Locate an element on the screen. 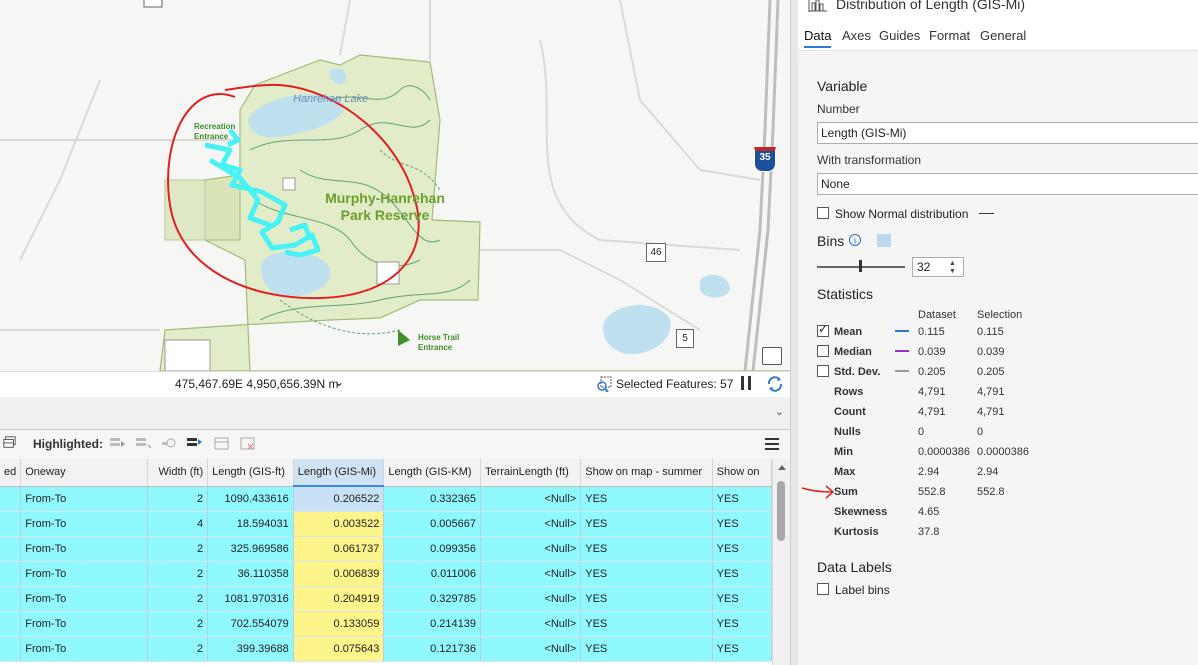 This screenshot has height=665, width=1198. cell-length-ft: 18.594031 is located at coordinates (250, 524).